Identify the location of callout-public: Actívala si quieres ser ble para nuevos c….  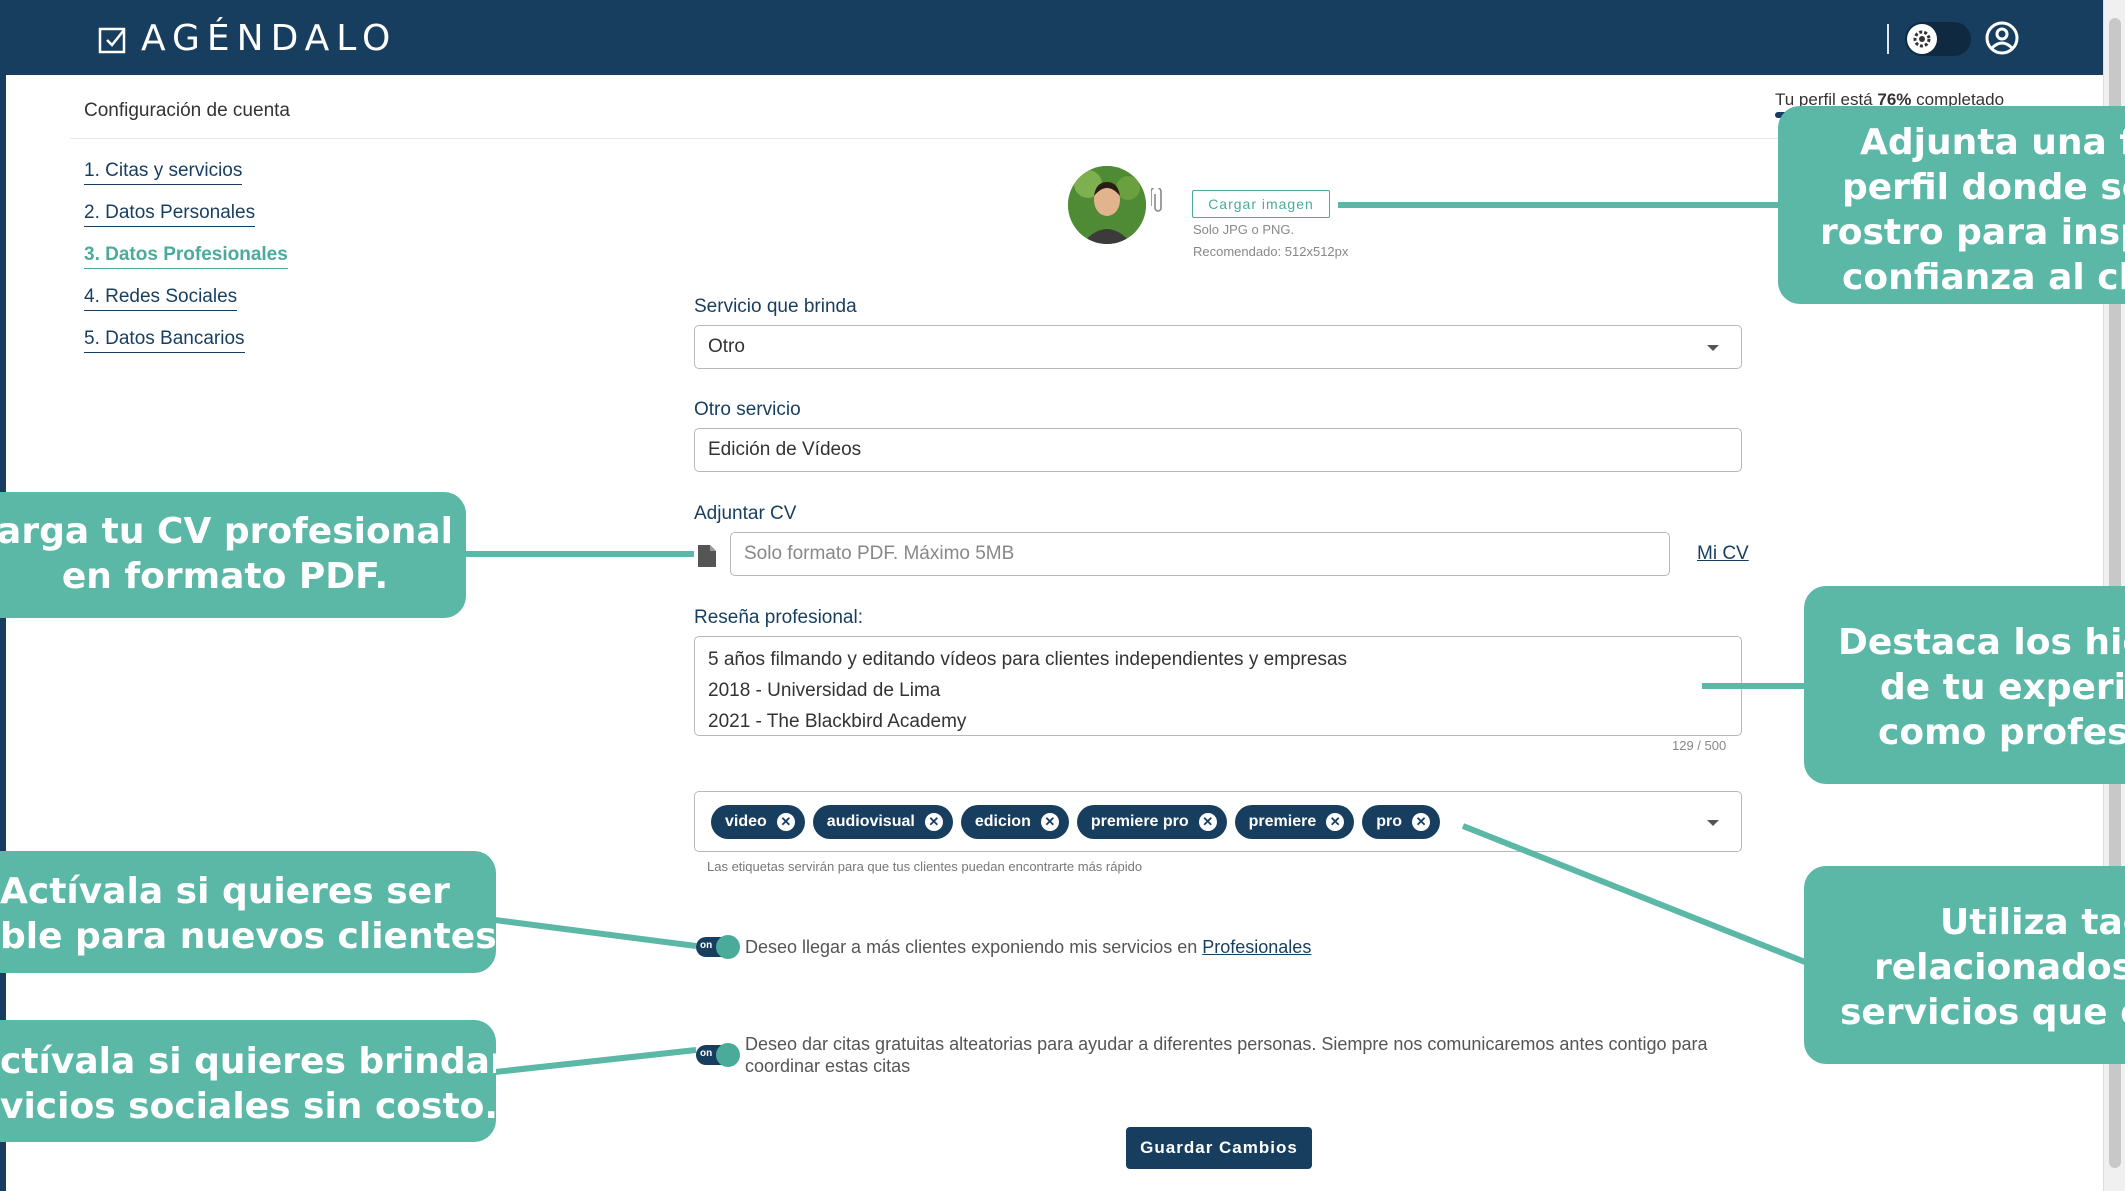
(248, 912).